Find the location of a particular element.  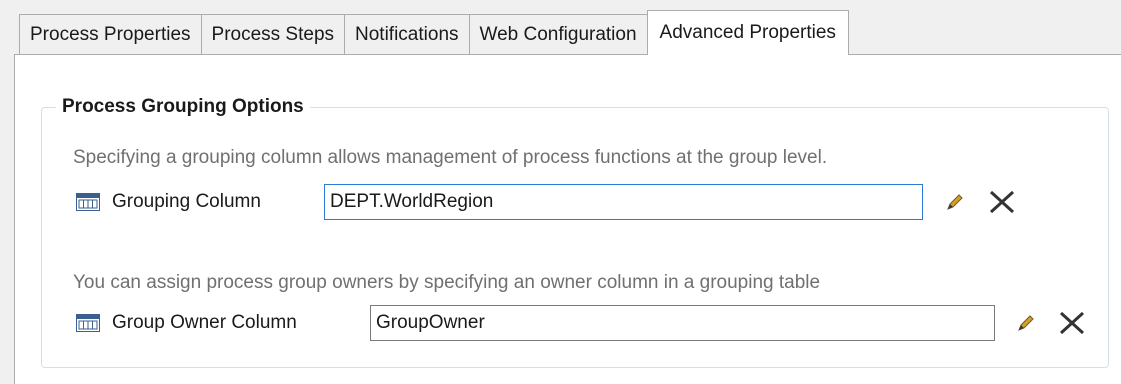

edit-grouping-button is located at coordinates (955, 203).